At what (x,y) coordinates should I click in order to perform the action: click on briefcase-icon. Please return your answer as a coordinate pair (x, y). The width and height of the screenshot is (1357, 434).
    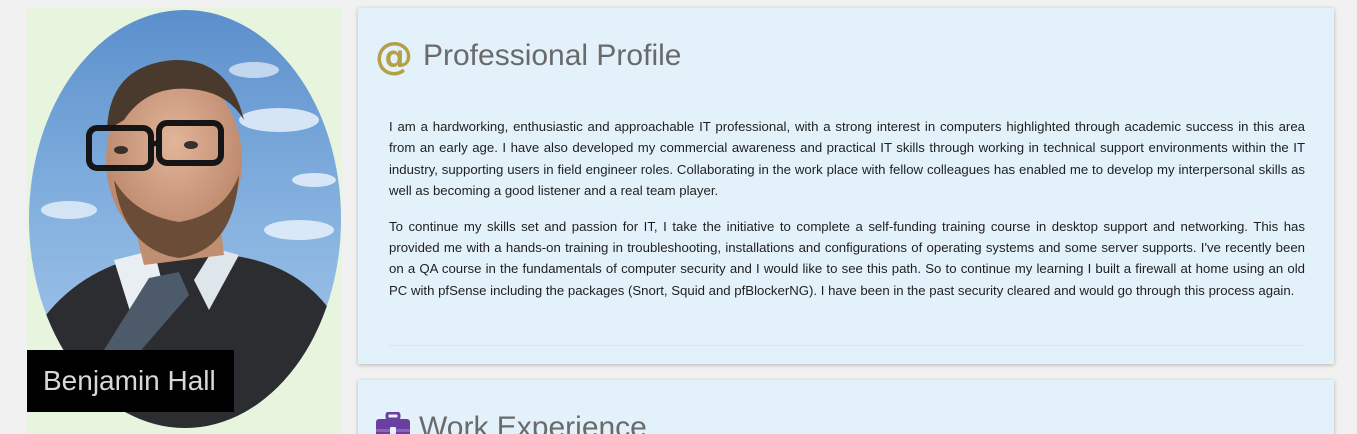
    Looking at the image, I should click on (393, 423).